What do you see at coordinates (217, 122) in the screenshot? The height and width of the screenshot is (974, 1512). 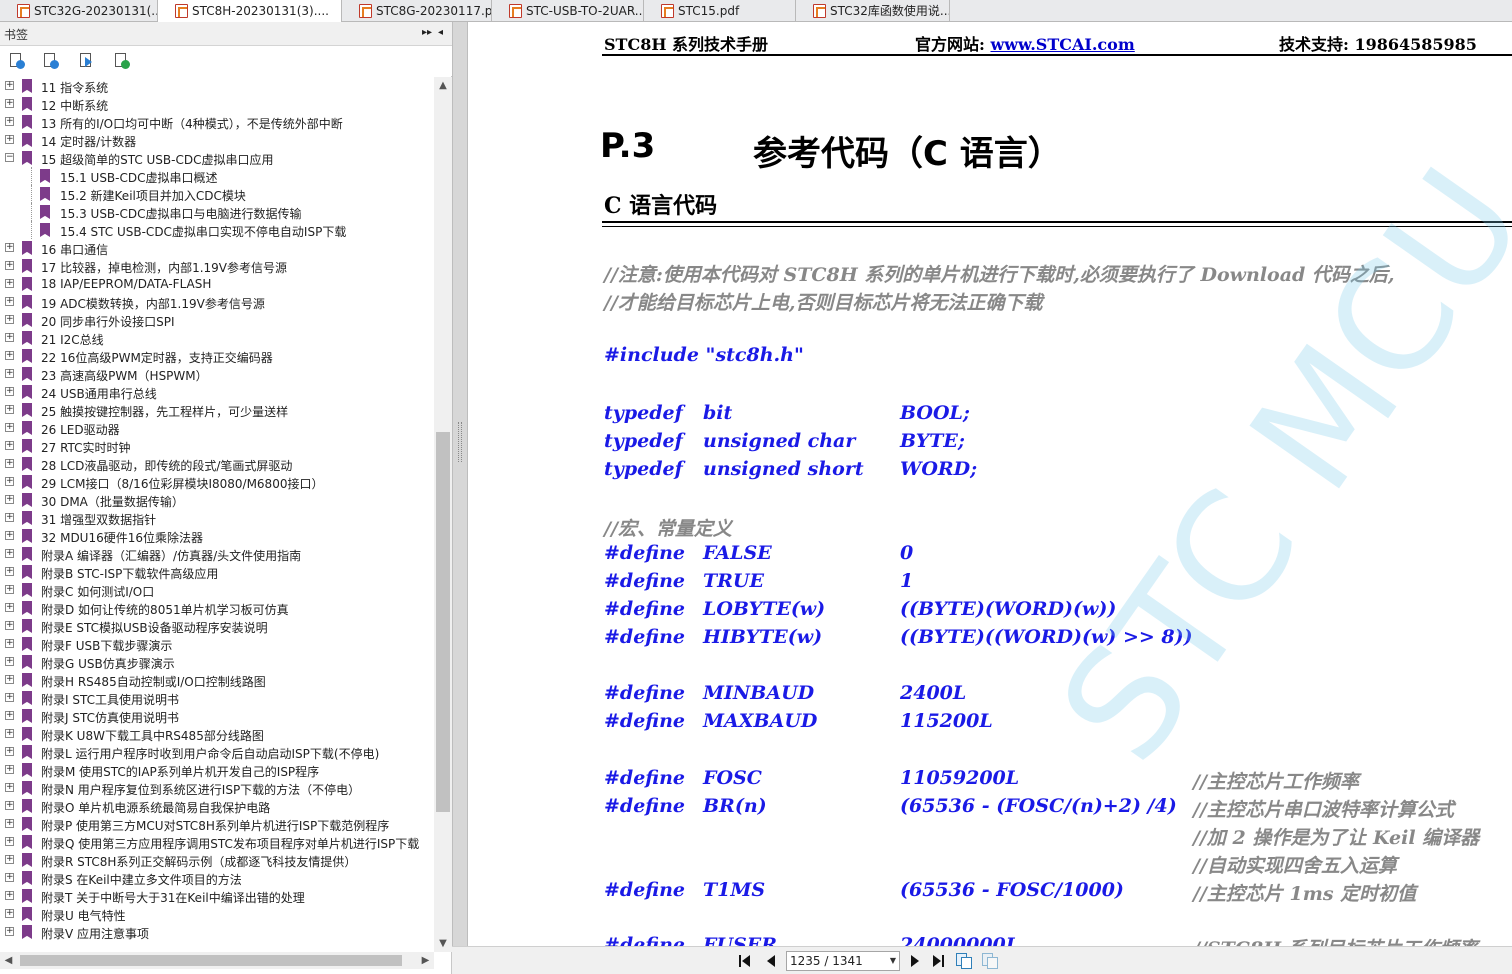 I see `bookmark-item: +13 所有的I/O口均可中断（4种模式），不是传统外部中断` at bounding box center [217, 122].